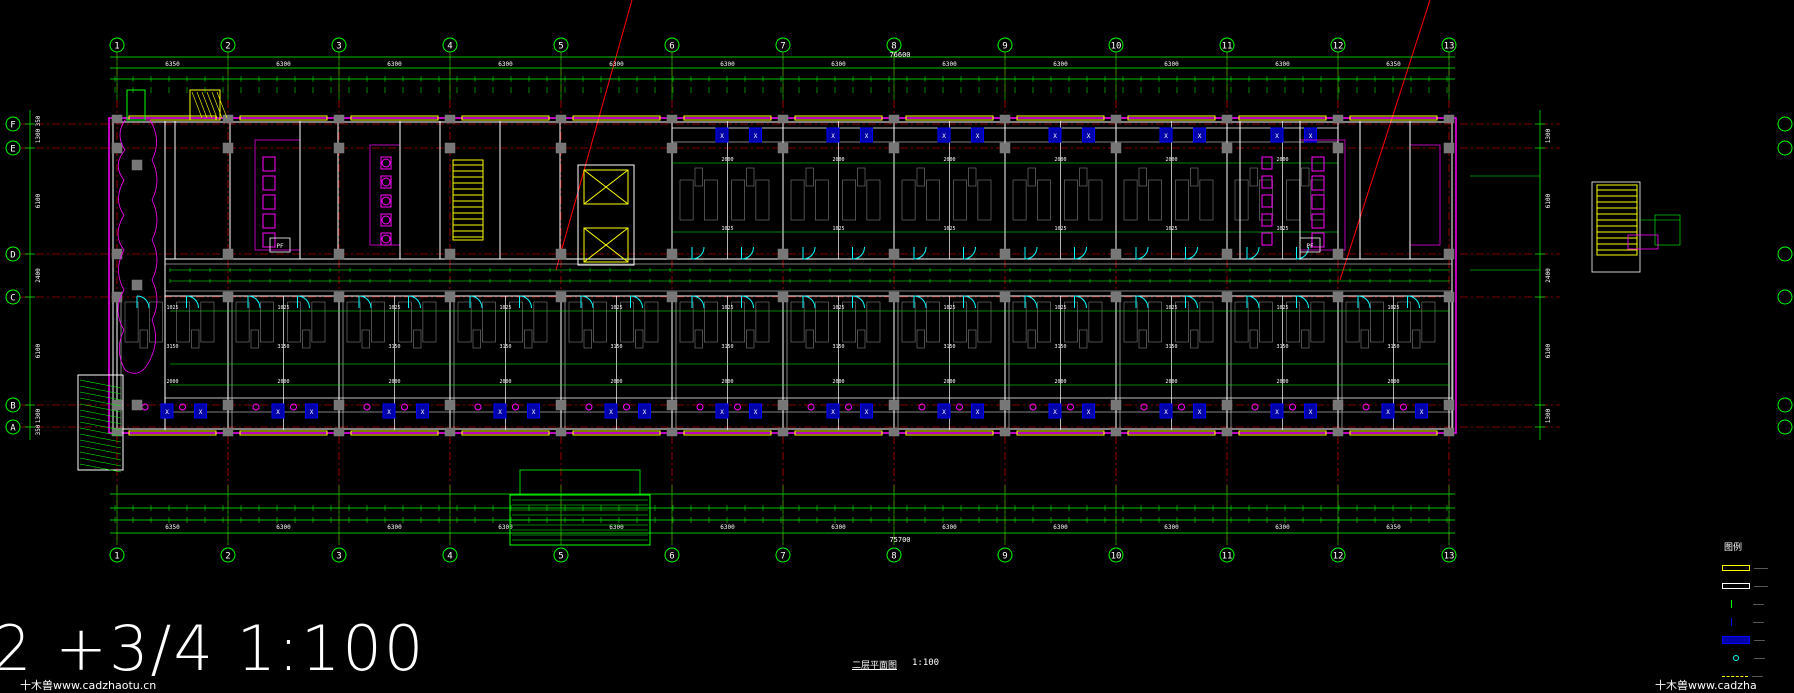  Describe the element at coordinates (38, 275) in the screenshot. I see `left-dim-3: 2400` at that location.